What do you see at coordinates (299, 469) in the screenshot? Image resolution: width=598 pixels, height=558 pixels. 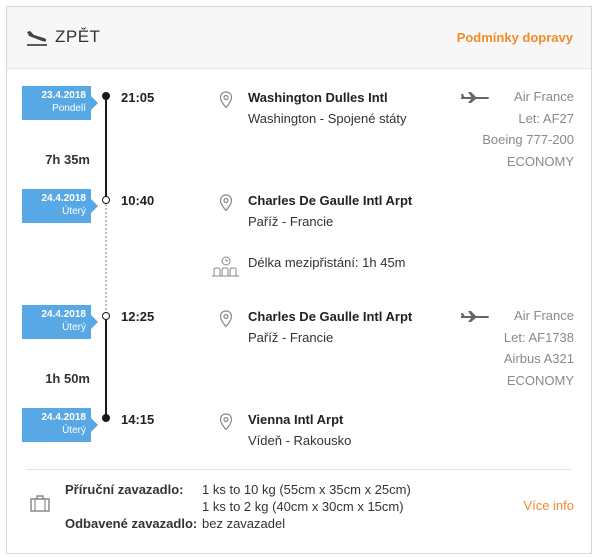 I see `divider` at bounding box center [299, 469].